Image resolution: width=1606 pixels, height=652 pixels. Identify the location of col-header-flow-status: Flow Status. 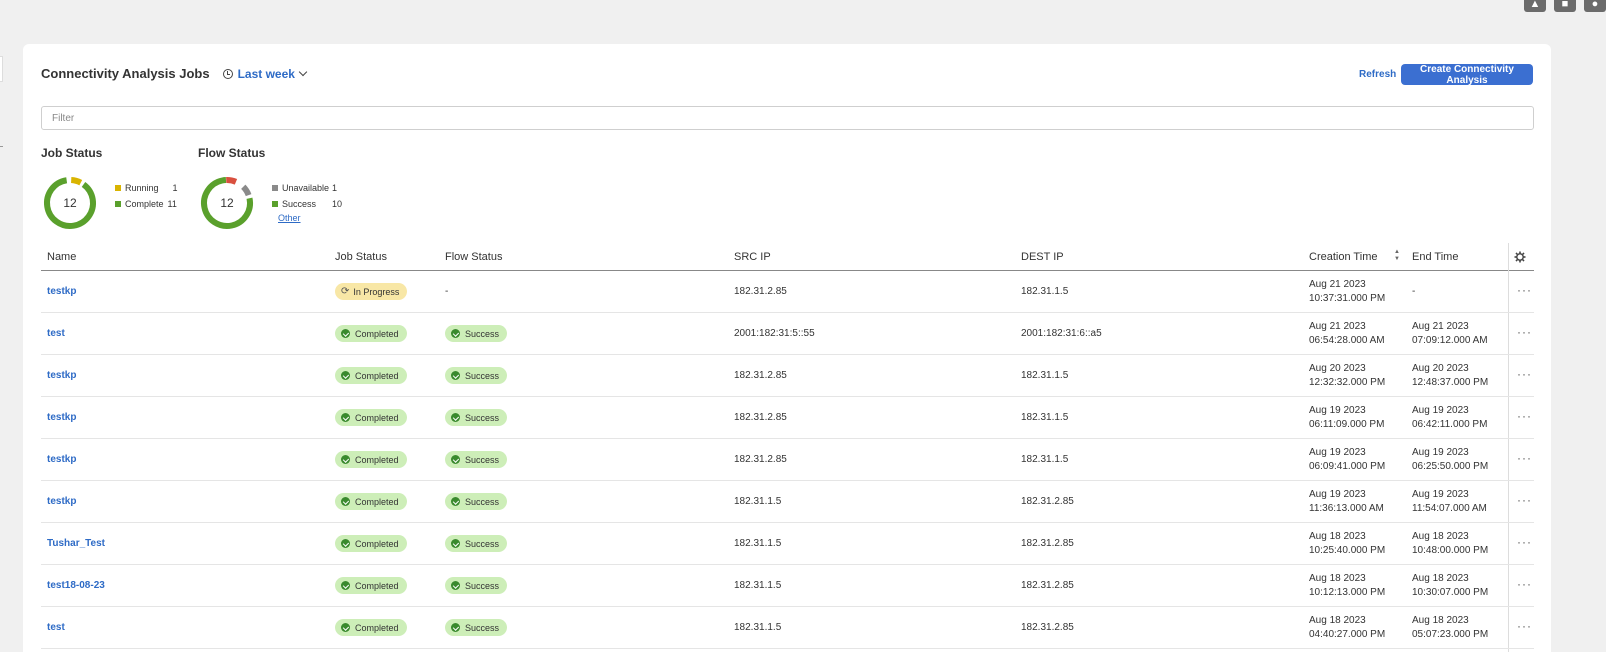
(473, 257).